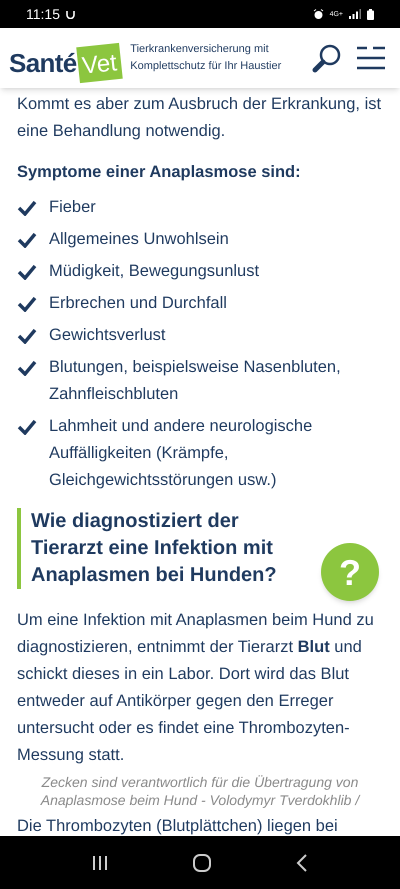 This screenshot has width=400, height=889. Describe the element at coordinates (138, 303) in the screenshot. I see `symptom-text: Erbrechen und Durchfall` at that location.